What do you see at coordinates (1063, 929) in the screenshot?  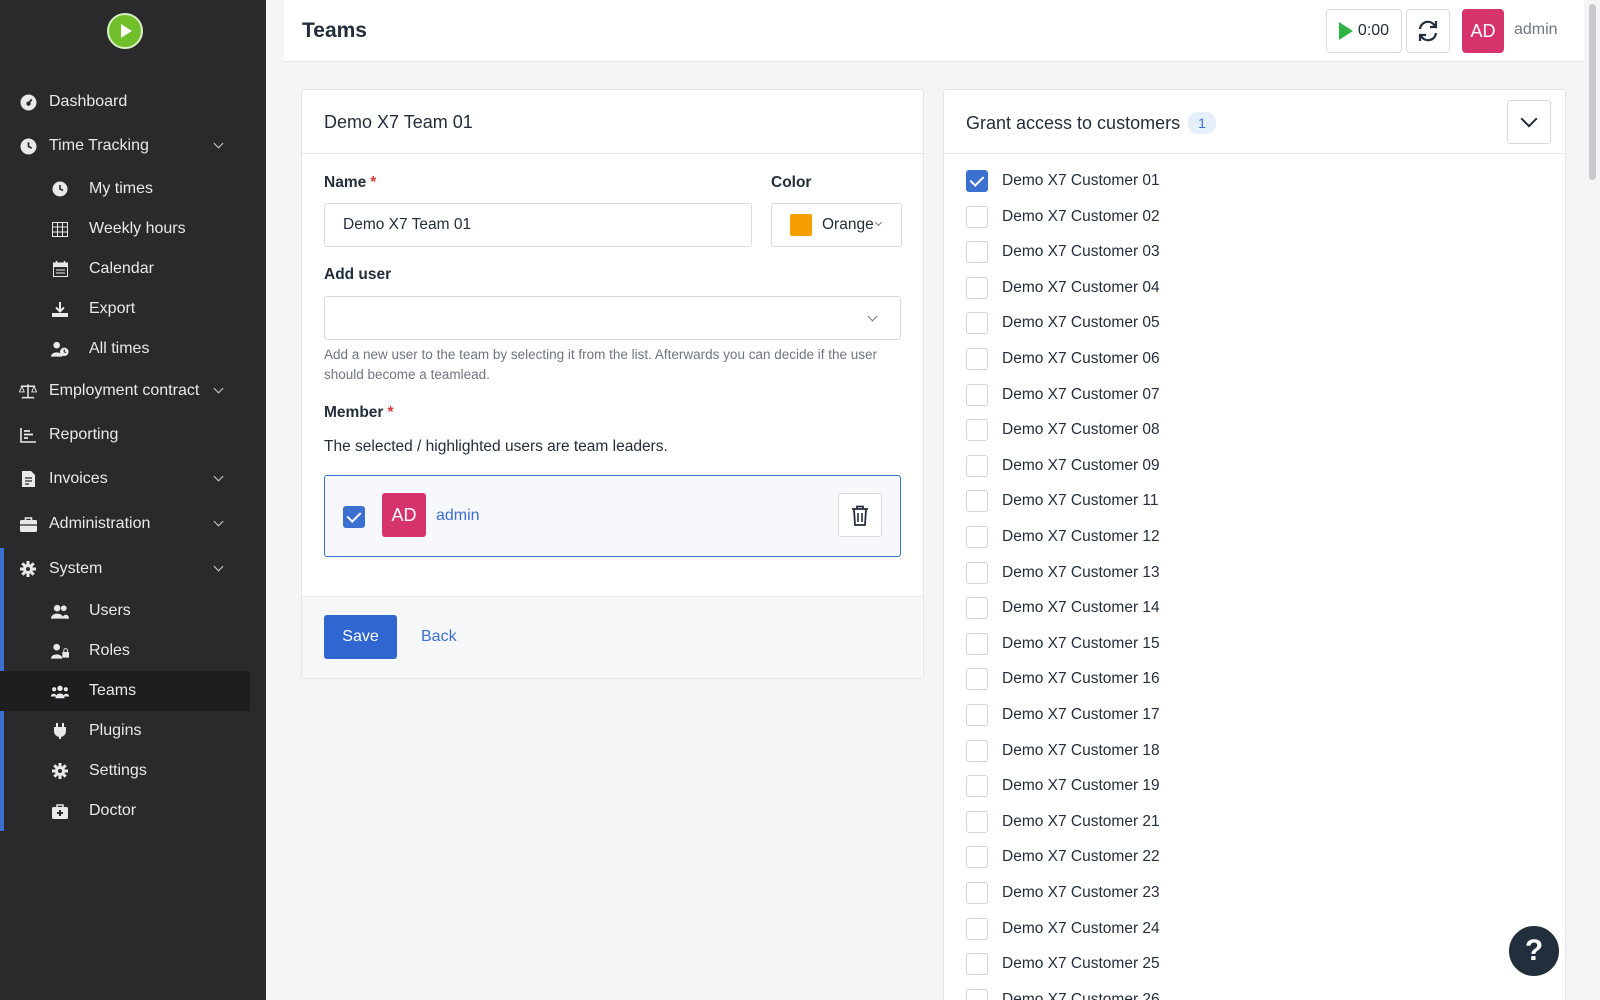 I see `customer-row: Demo X7 Customer 24` at bounding box center [1063, 929].